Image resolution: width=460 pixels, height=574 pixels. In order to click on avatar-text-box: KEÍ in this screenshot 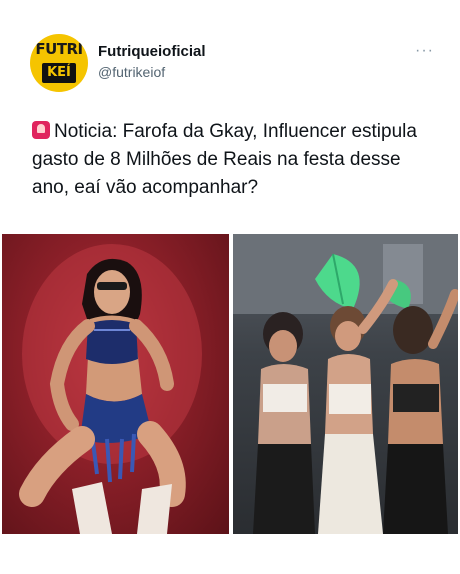, I will do `click(59, 73)`.